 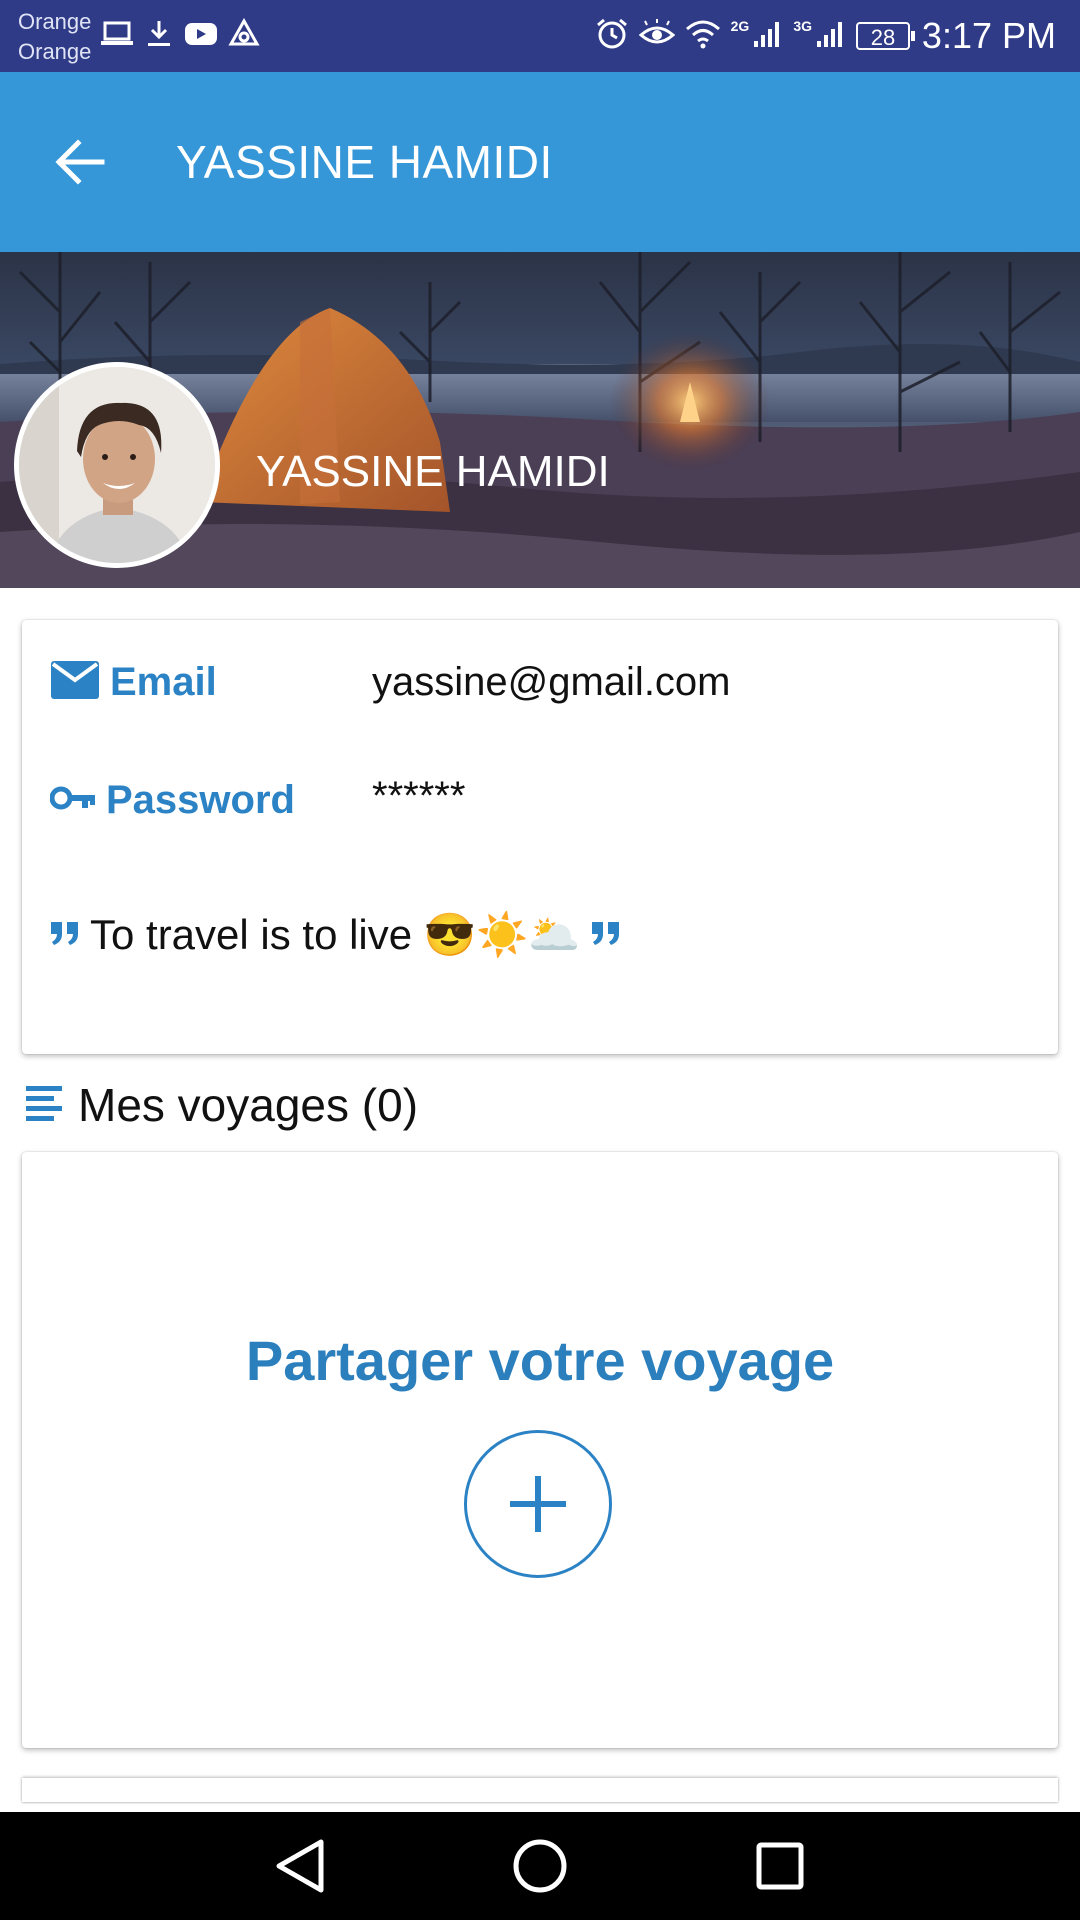 I want to click on network-2g-label: 2G, so click(x=740, y=26).